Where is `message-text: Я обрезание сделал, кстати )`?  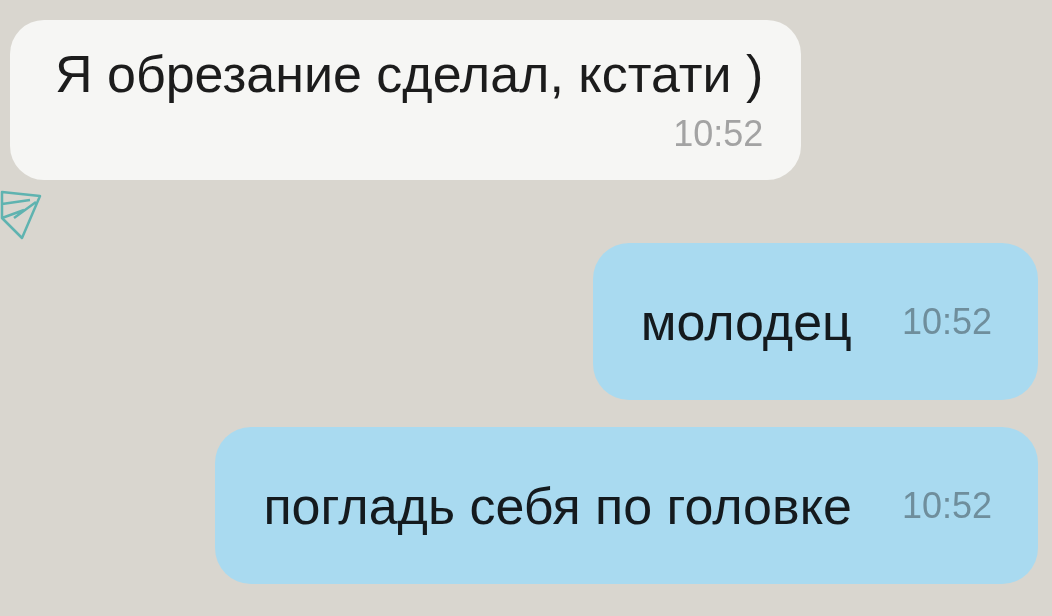 message-text: Я обрезание сделал, кстати ) is located at coordinates (409, 74).